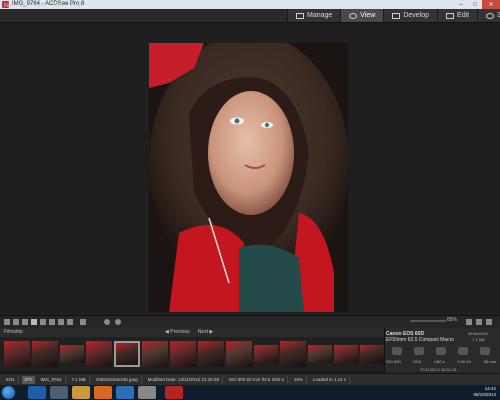 This screenshot has width=500, height=400. Describe the element at coordinates (184, 379) in the screenshot. I see `status-modified: Modified Date: 13/11/2013 21:26:28` at that location.